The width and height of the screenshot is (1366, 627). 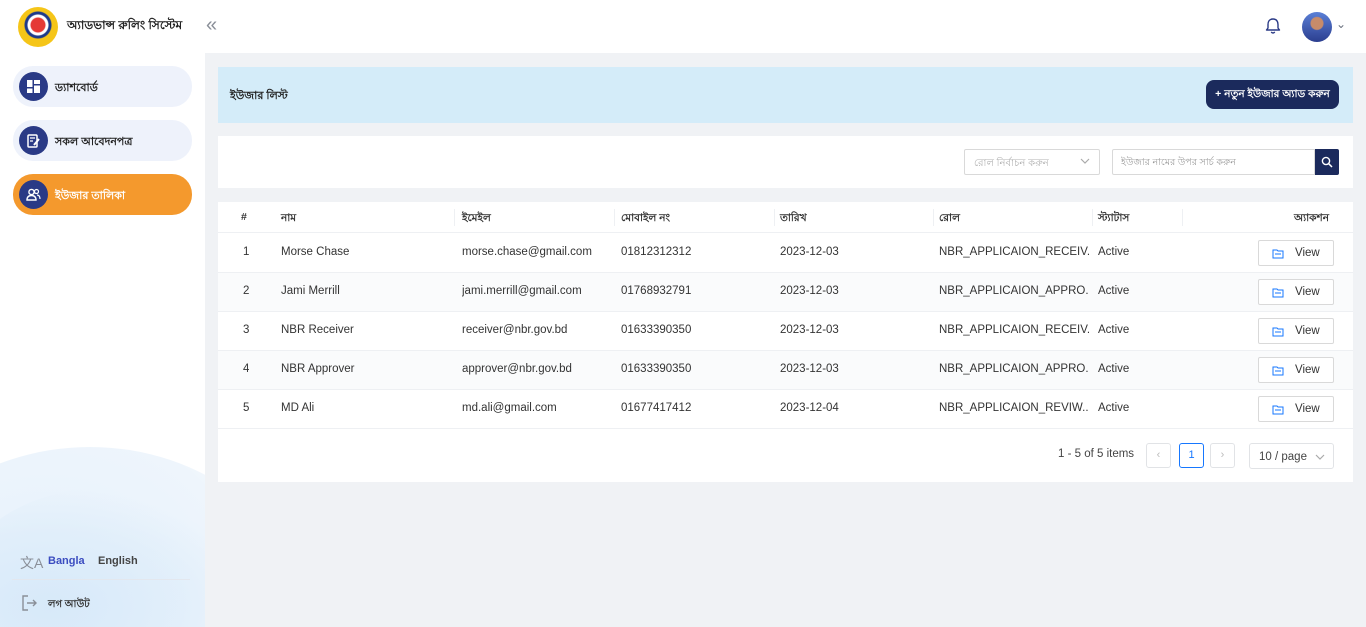 I want to click on search-button, so click(x=1327, y=162).